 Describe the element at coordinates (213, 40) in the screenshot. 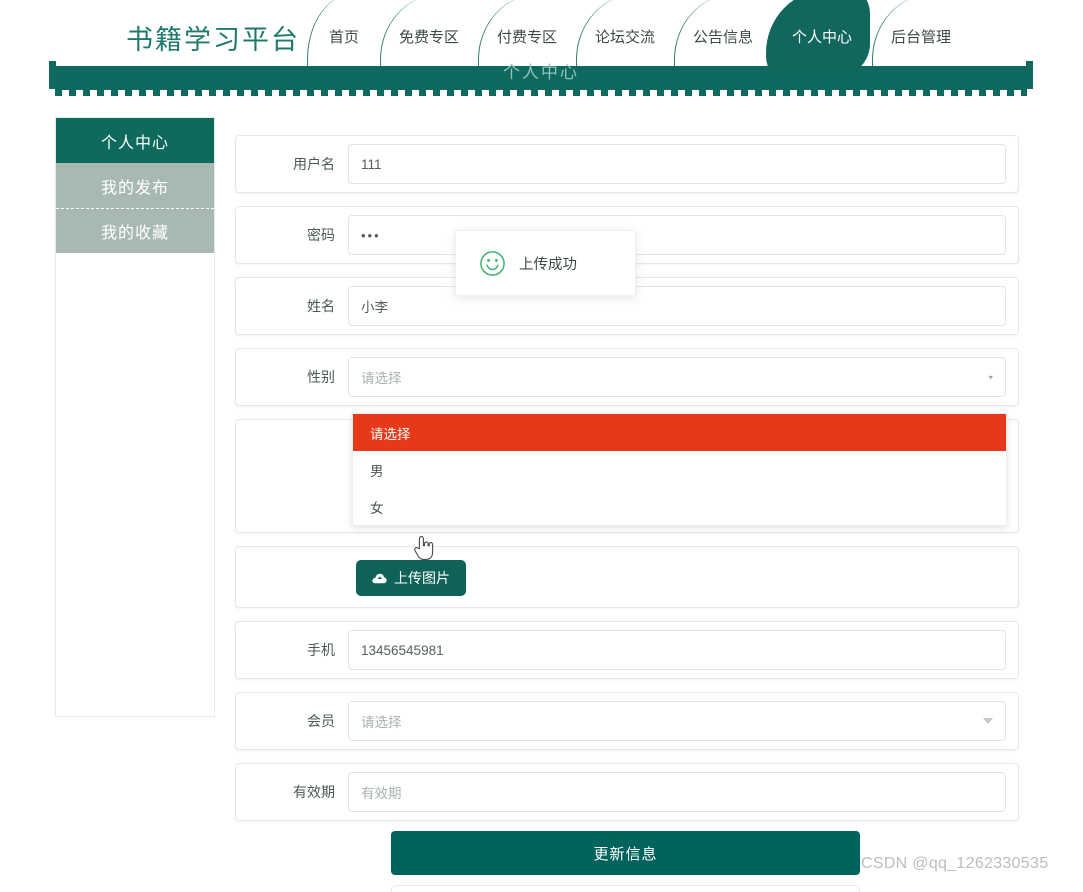

I see `site-brand: 书籍学习平台` at that location.